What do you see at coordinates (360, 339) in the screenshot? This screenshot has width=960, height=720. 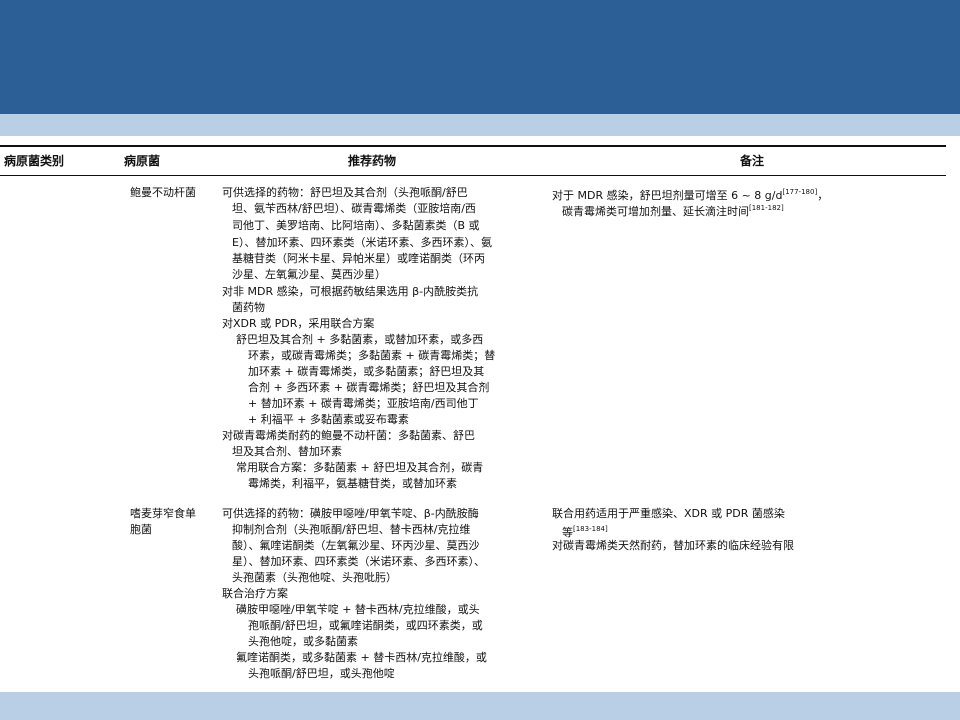 I see `drug-line: 舒巴坦及其合剂 + 多黏菌素，或替加环素，或多西` at bounding box center [360, 339].